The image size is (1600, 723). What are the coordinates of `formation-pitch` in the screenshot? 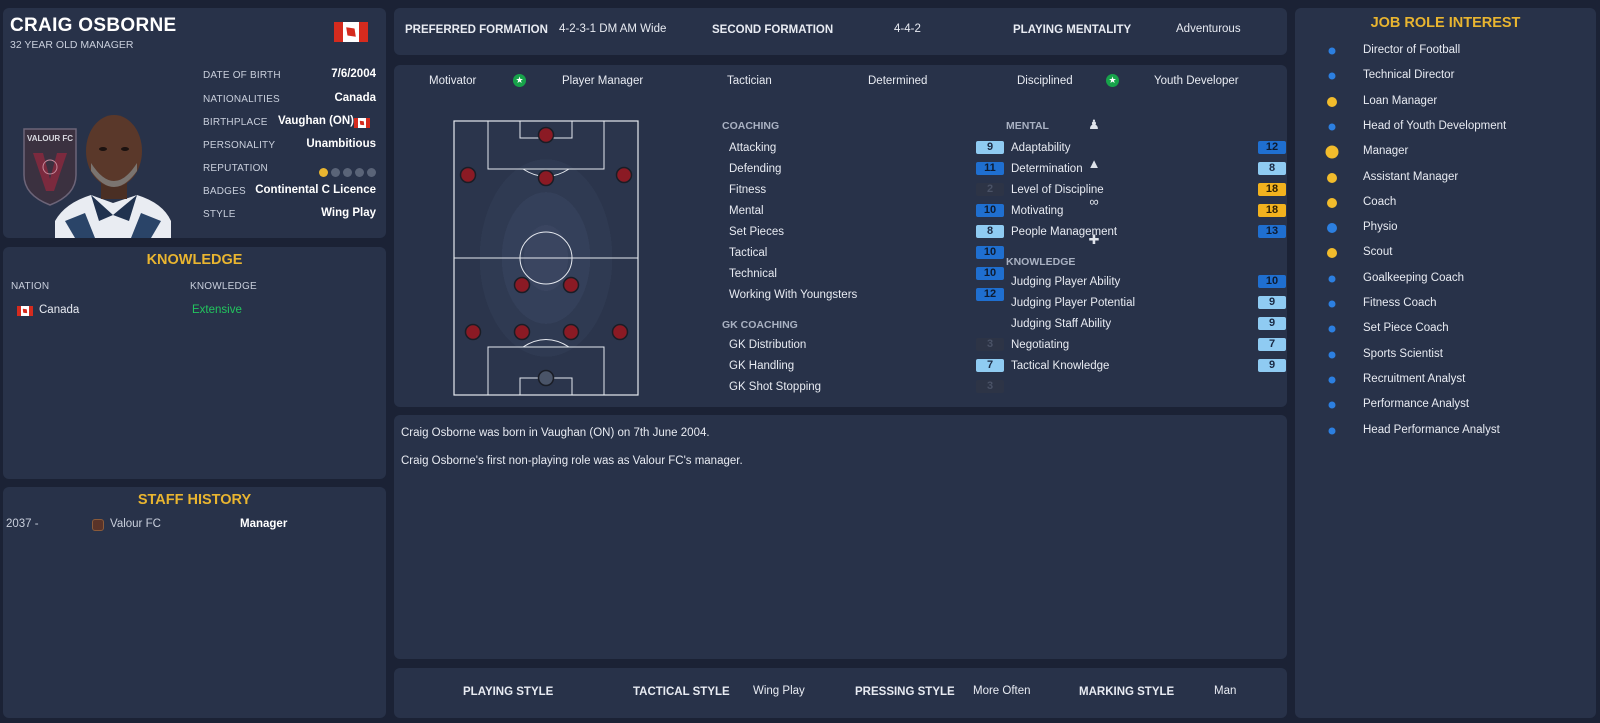 It's located at (546, 258).